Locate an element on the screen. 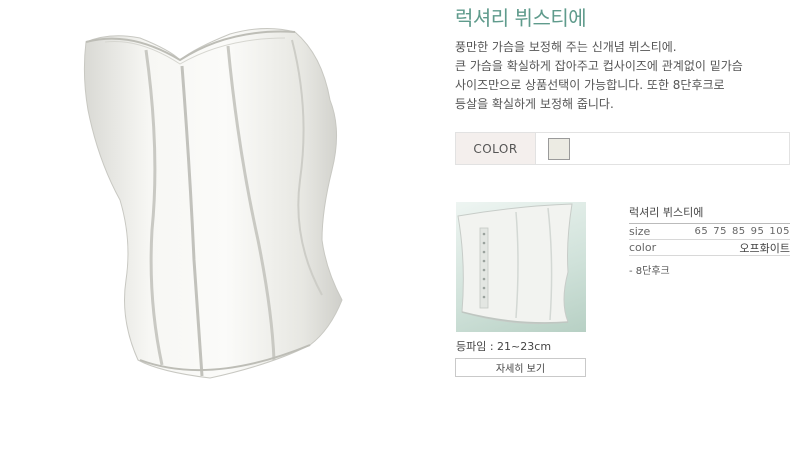 The image size is (790, 455). spec-row-size: size 65 75 85 95 105 is located at coordinates (709, 232).